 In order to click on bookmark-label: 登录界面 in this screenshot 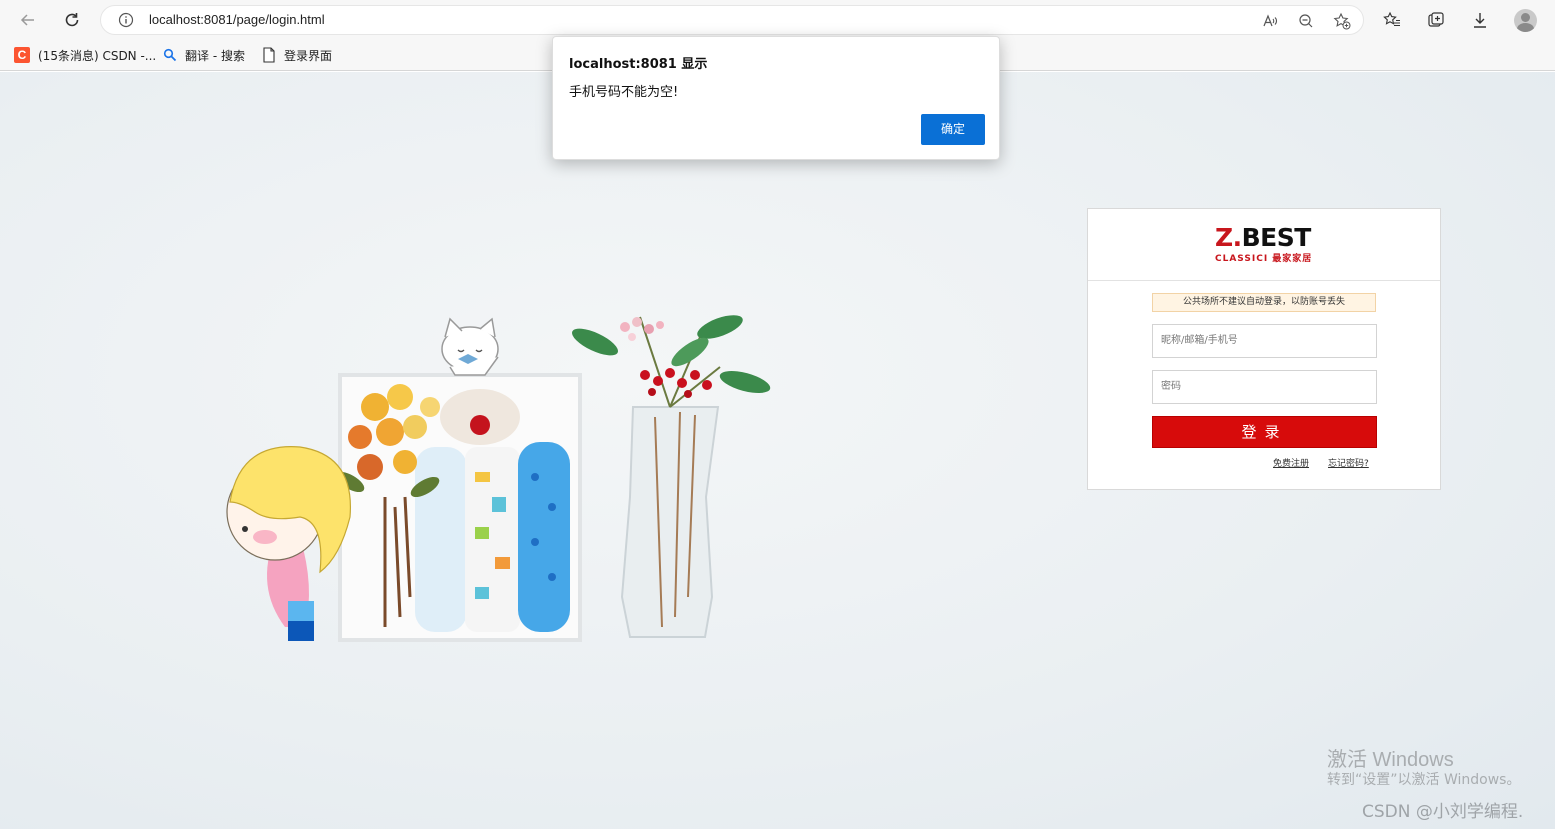, I will do `click(308, 55)`.